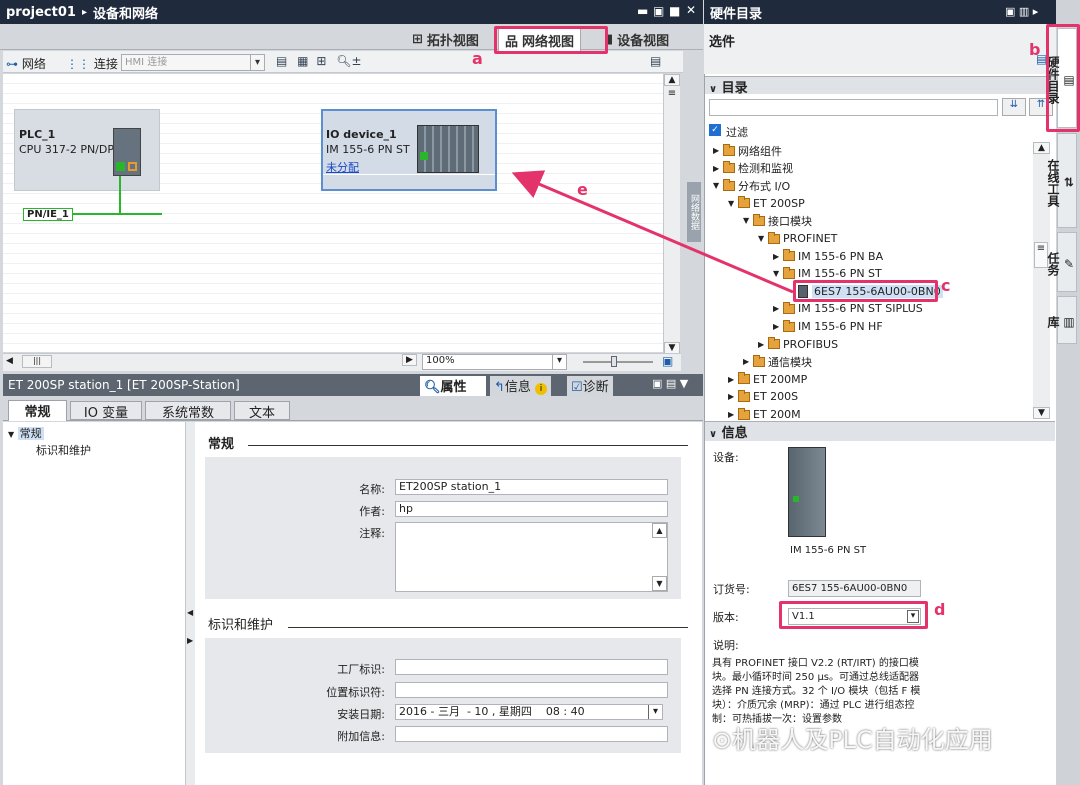 The width and height of the screenshot is (1080, 785). I want to click on watermark-text: 机器人及PLC自动化应用, so click(862, 740).